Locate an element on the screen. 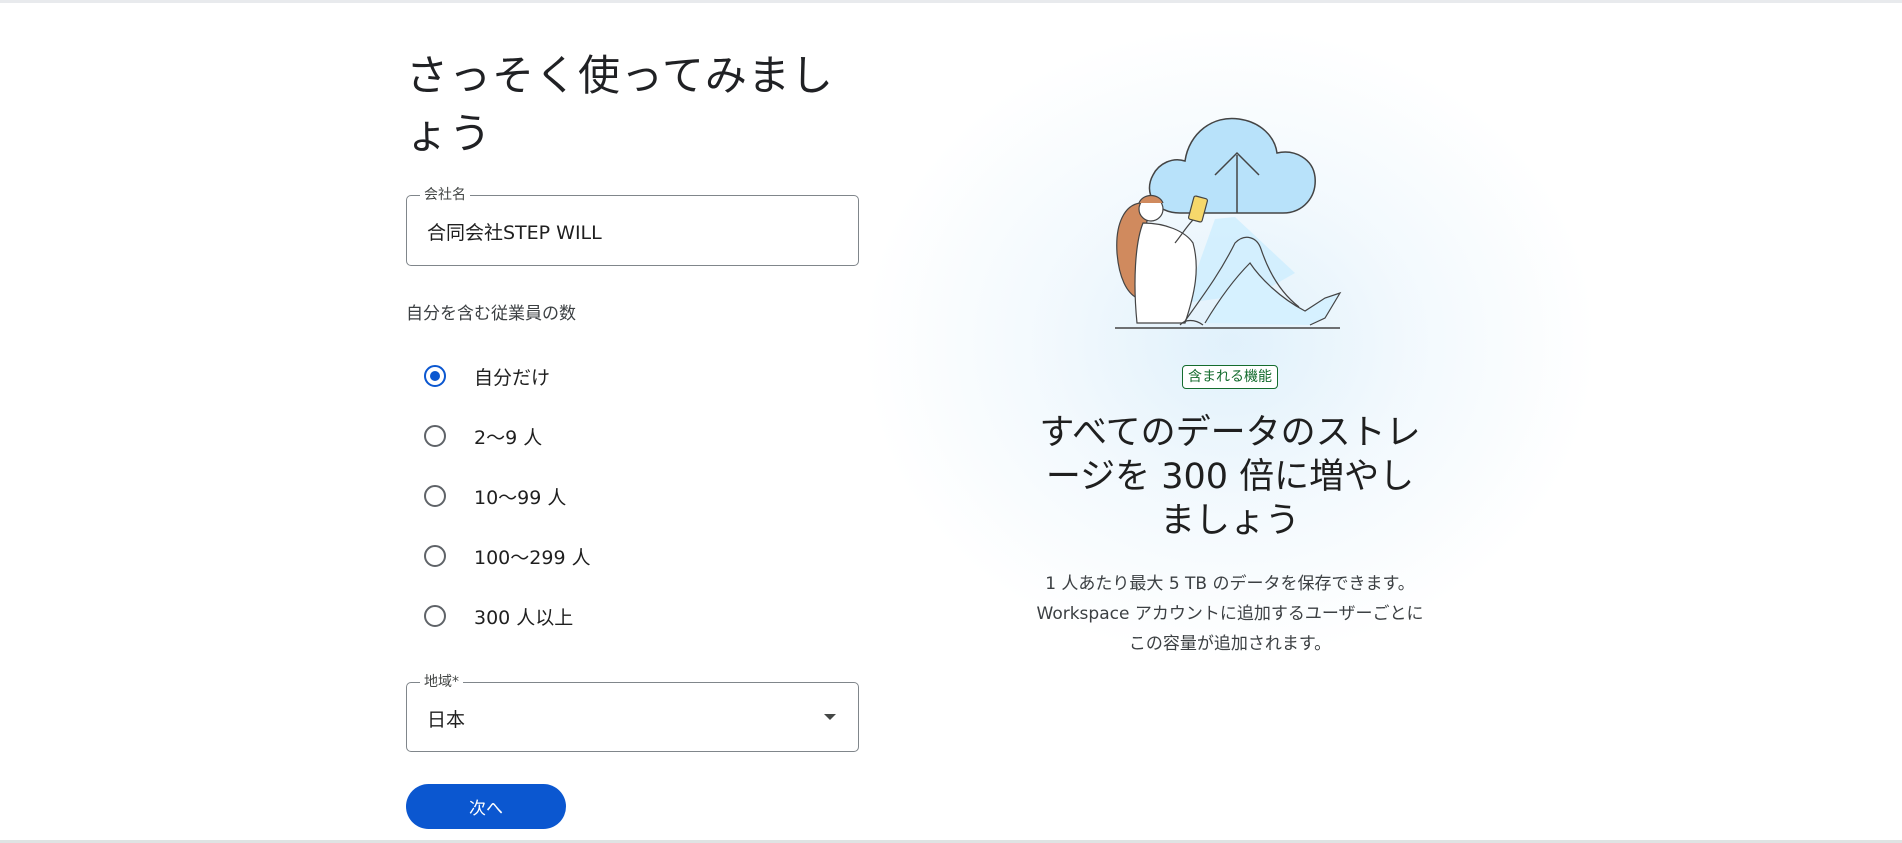 The height and width of the screenshot is (843, 1902). company-name-value: 合同会社STEP WILL is located at coordinates (514, 231).